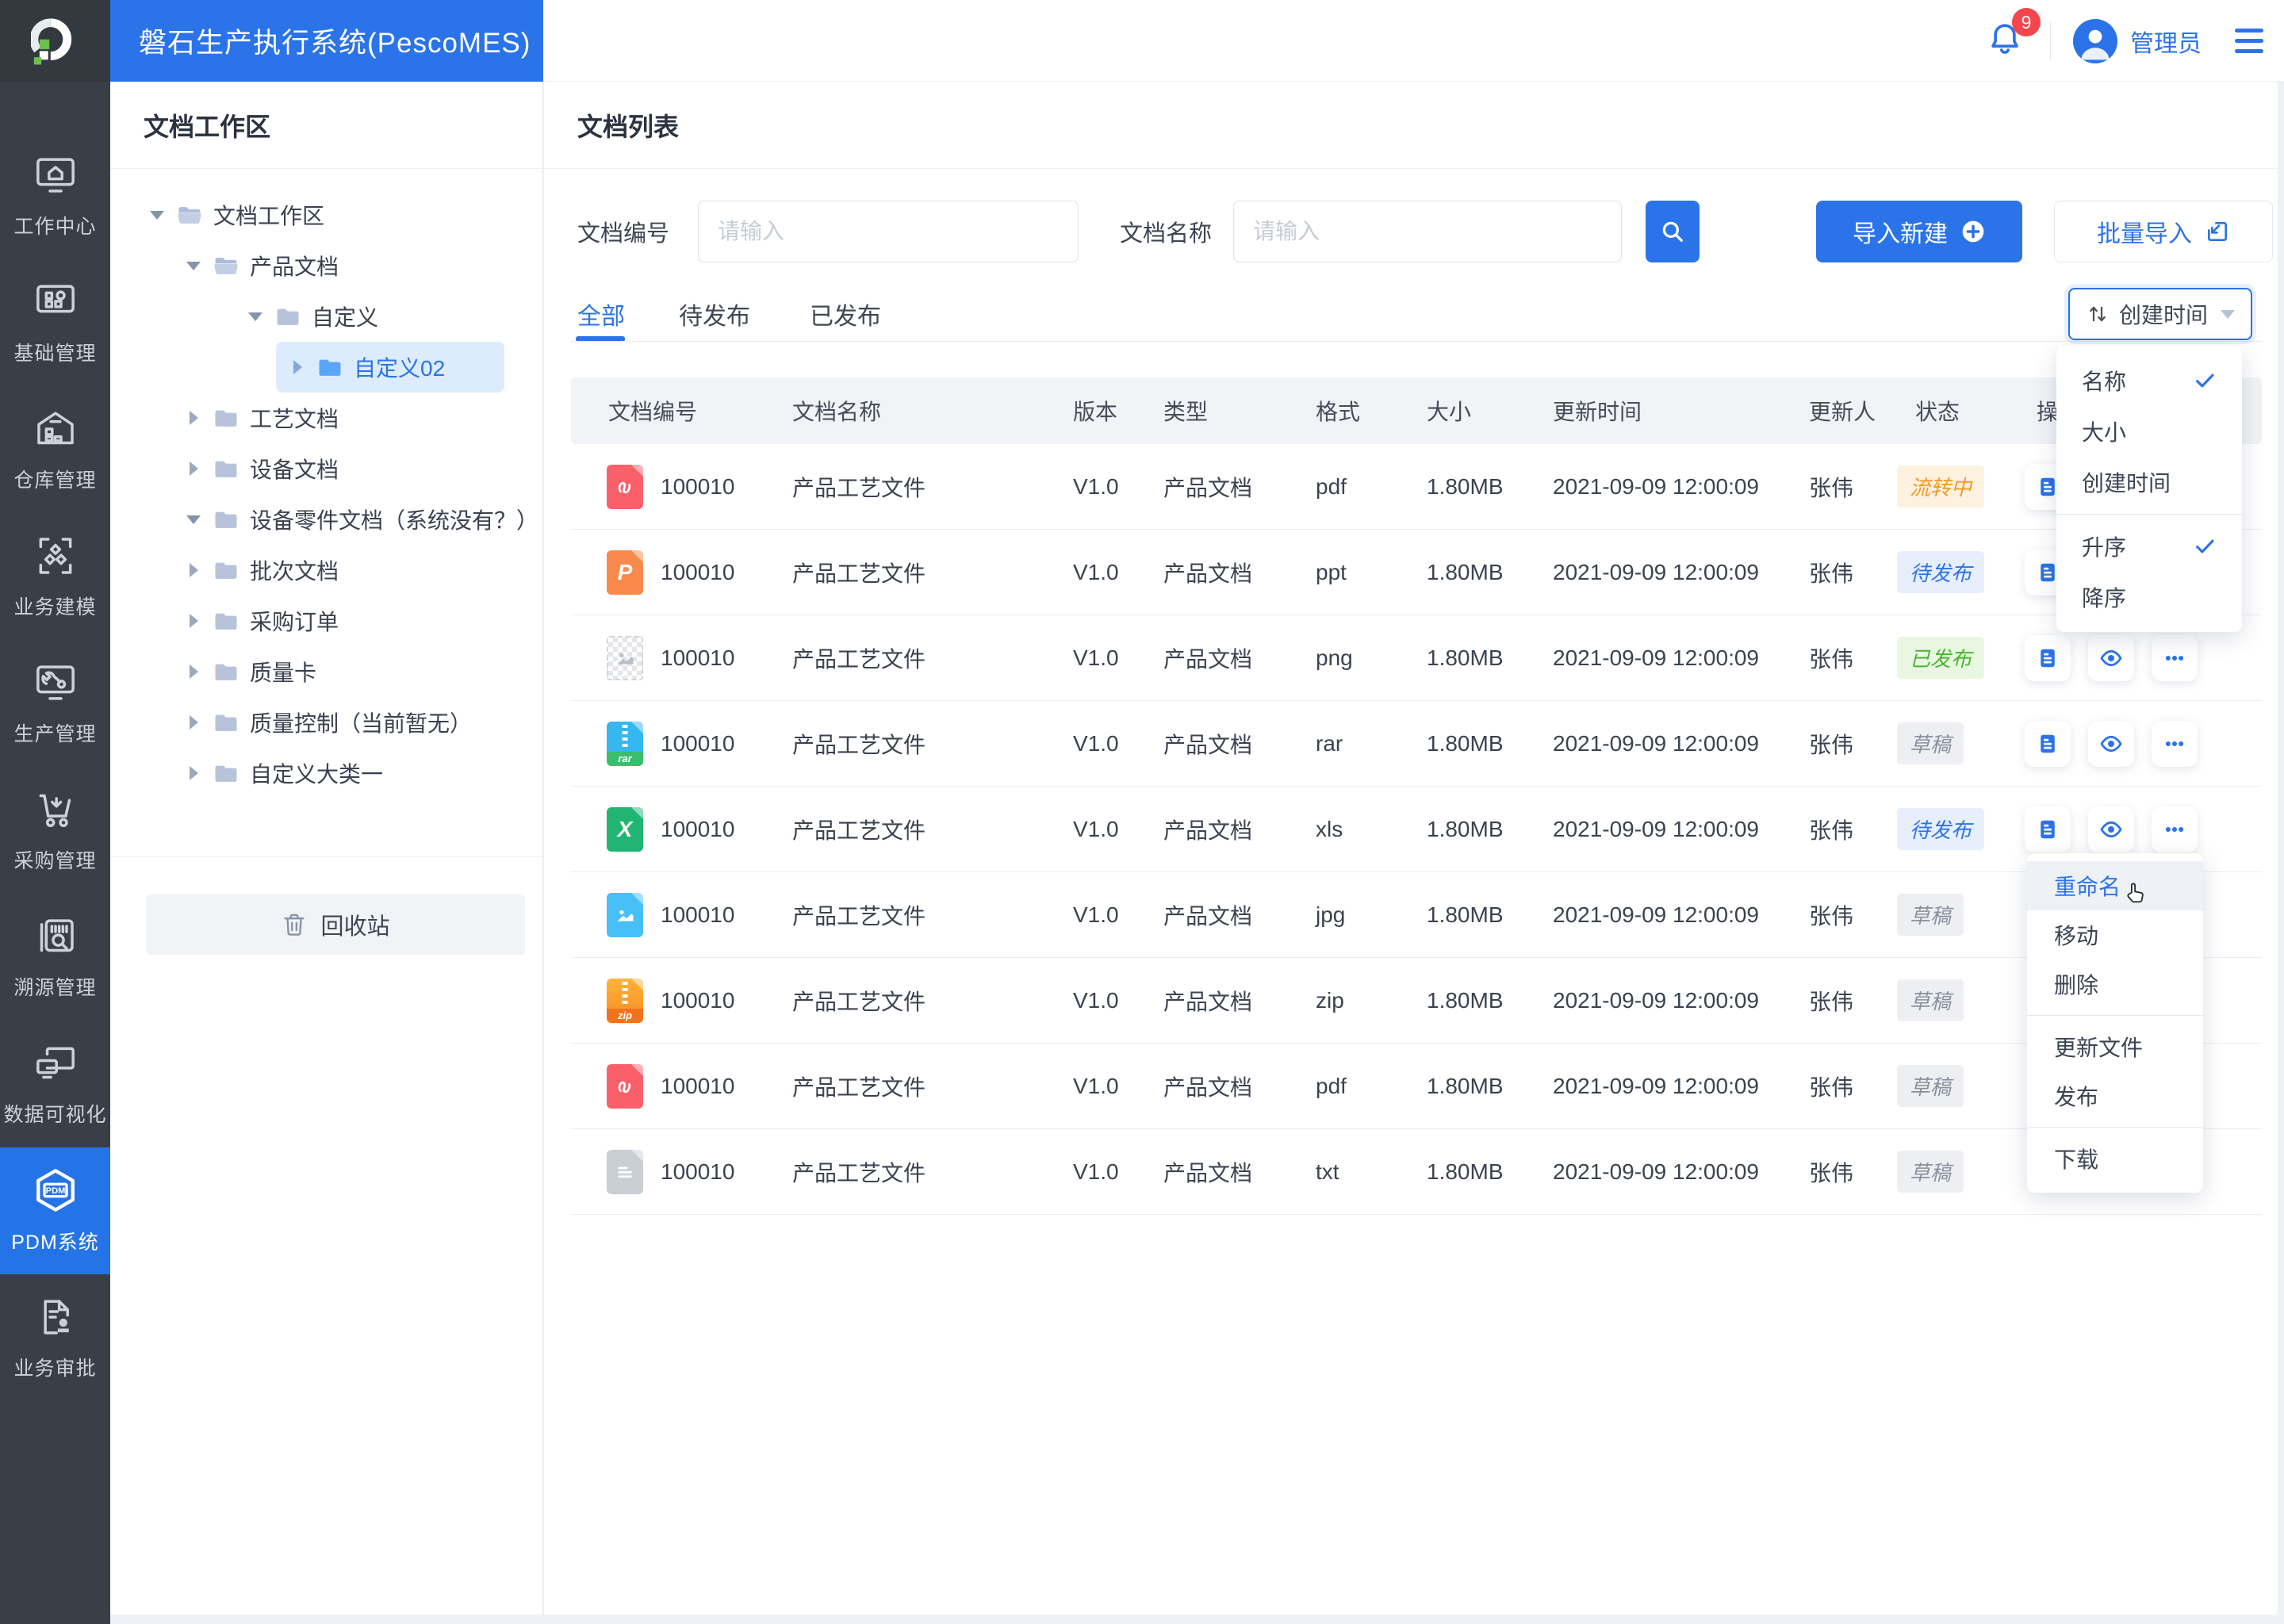 The width and height of the screenshot is (2284, 1624). Describe the element at coordinates (326, 418) in the screenshot. I see `tree-item-process-docs: 工艺文档` at that location.